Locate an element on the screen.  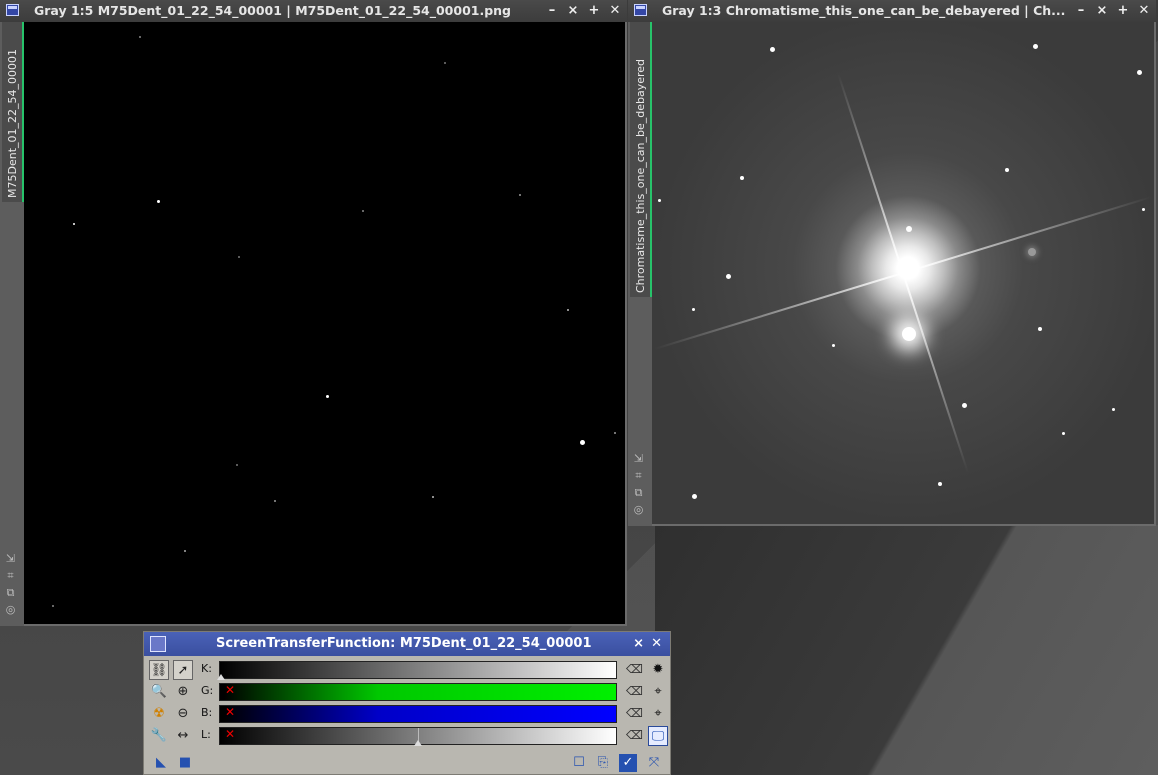
diffraction-spike is located at coordinates (903, 273).